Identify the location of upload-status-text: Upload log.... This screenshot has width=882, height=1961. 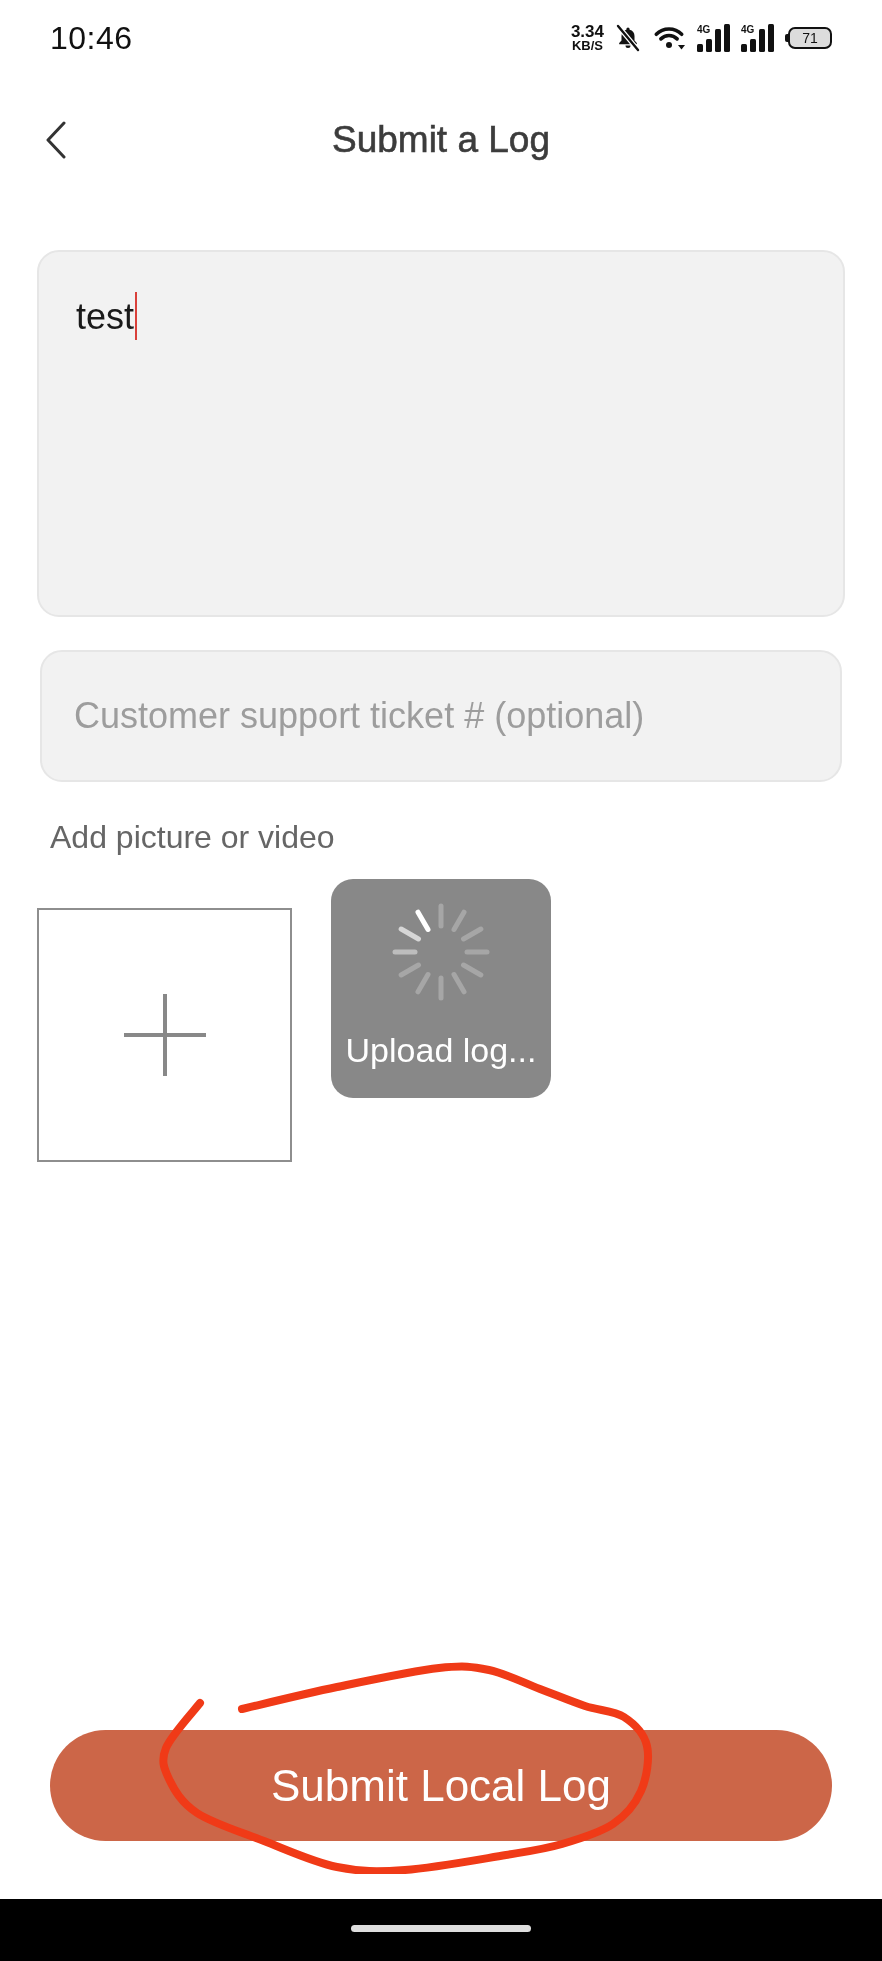
(441, 1050).